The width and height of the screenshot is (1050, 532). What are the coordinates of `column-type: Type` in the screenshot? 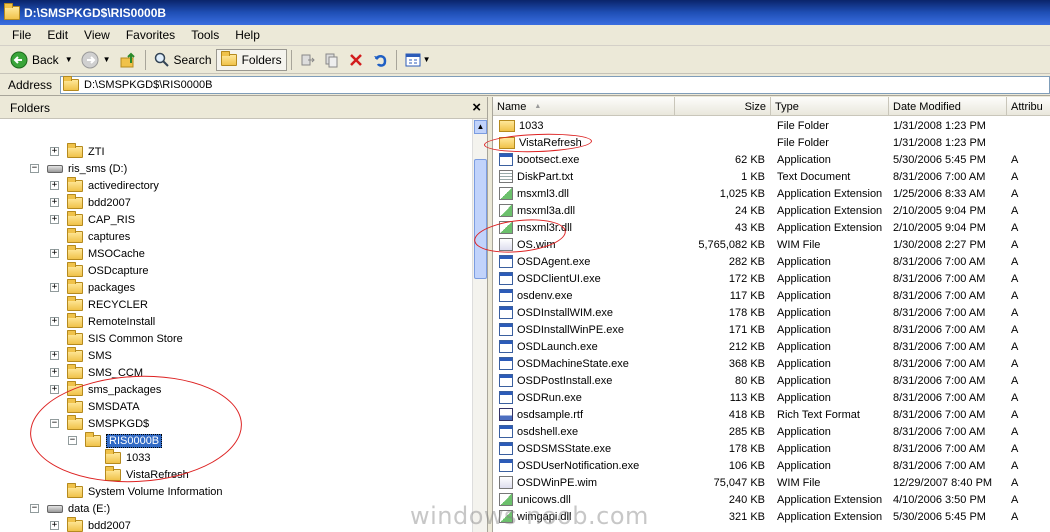 It's located at (830, 106).